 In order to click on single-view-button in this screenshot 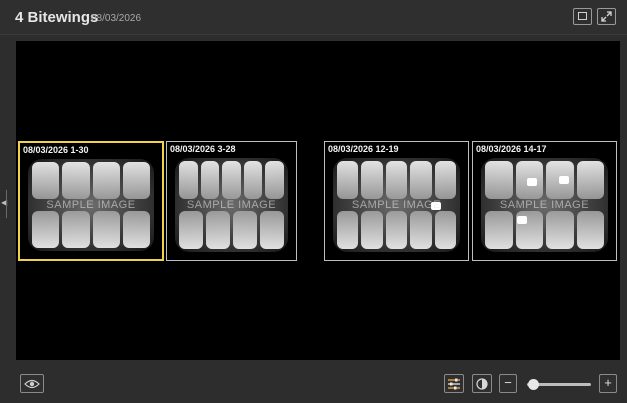, I will do `click(582, 16)`.